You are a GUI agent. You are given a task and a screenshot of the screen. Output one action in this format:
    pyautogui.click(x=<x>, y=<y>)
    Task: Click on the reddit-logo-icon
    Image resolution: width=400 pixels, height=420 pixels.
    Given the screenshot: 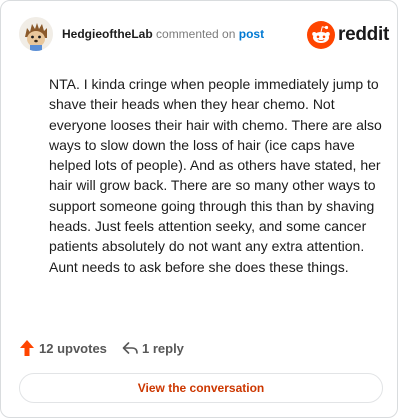 What is the action you would take?
    pyautogui.click(x=321, y=35)
    